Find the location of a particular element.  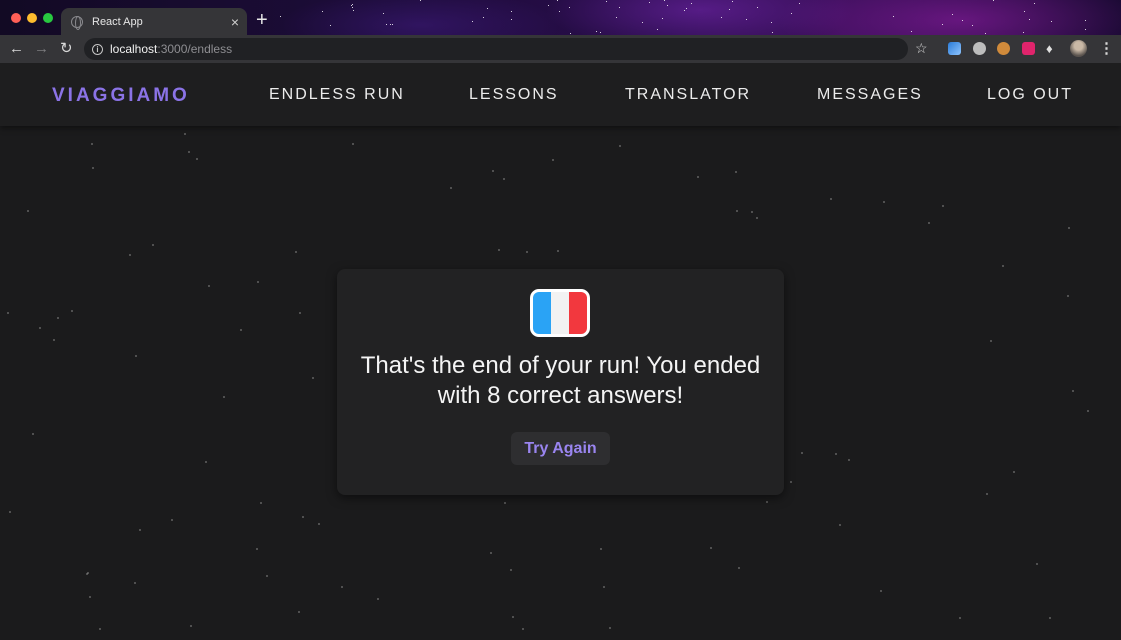

window-zoom-button is located at coordinates (48, 18).